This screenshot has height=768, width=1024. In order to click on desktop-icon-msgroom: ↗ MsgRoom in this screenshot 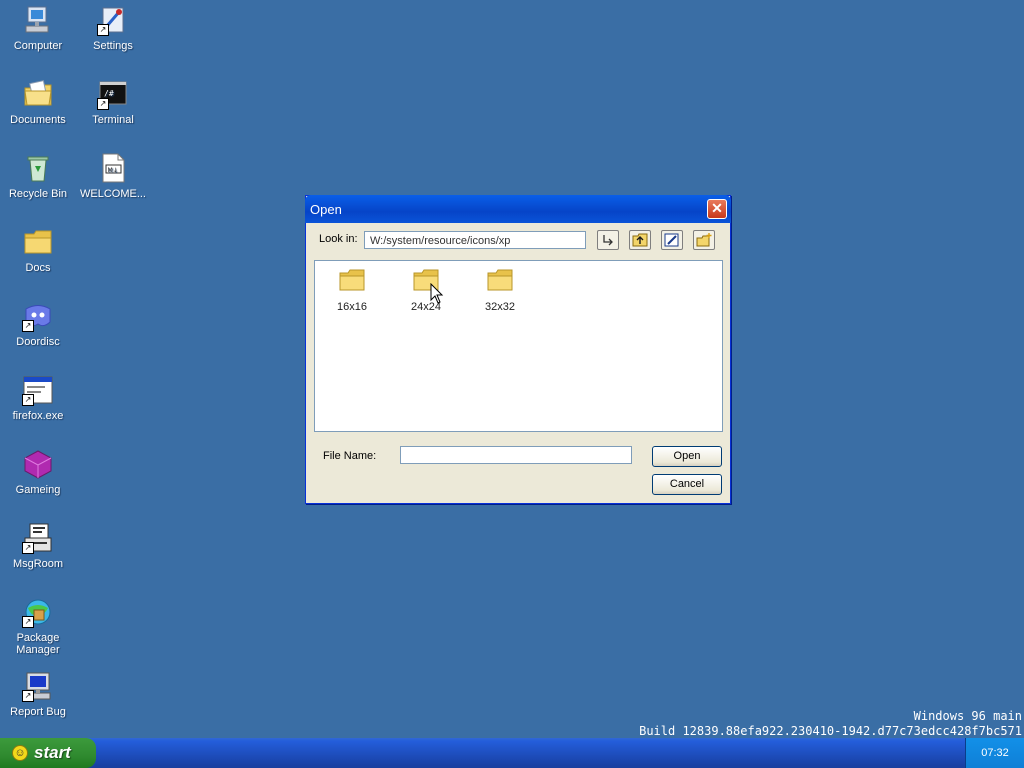, I will do `click(38, 546)`.